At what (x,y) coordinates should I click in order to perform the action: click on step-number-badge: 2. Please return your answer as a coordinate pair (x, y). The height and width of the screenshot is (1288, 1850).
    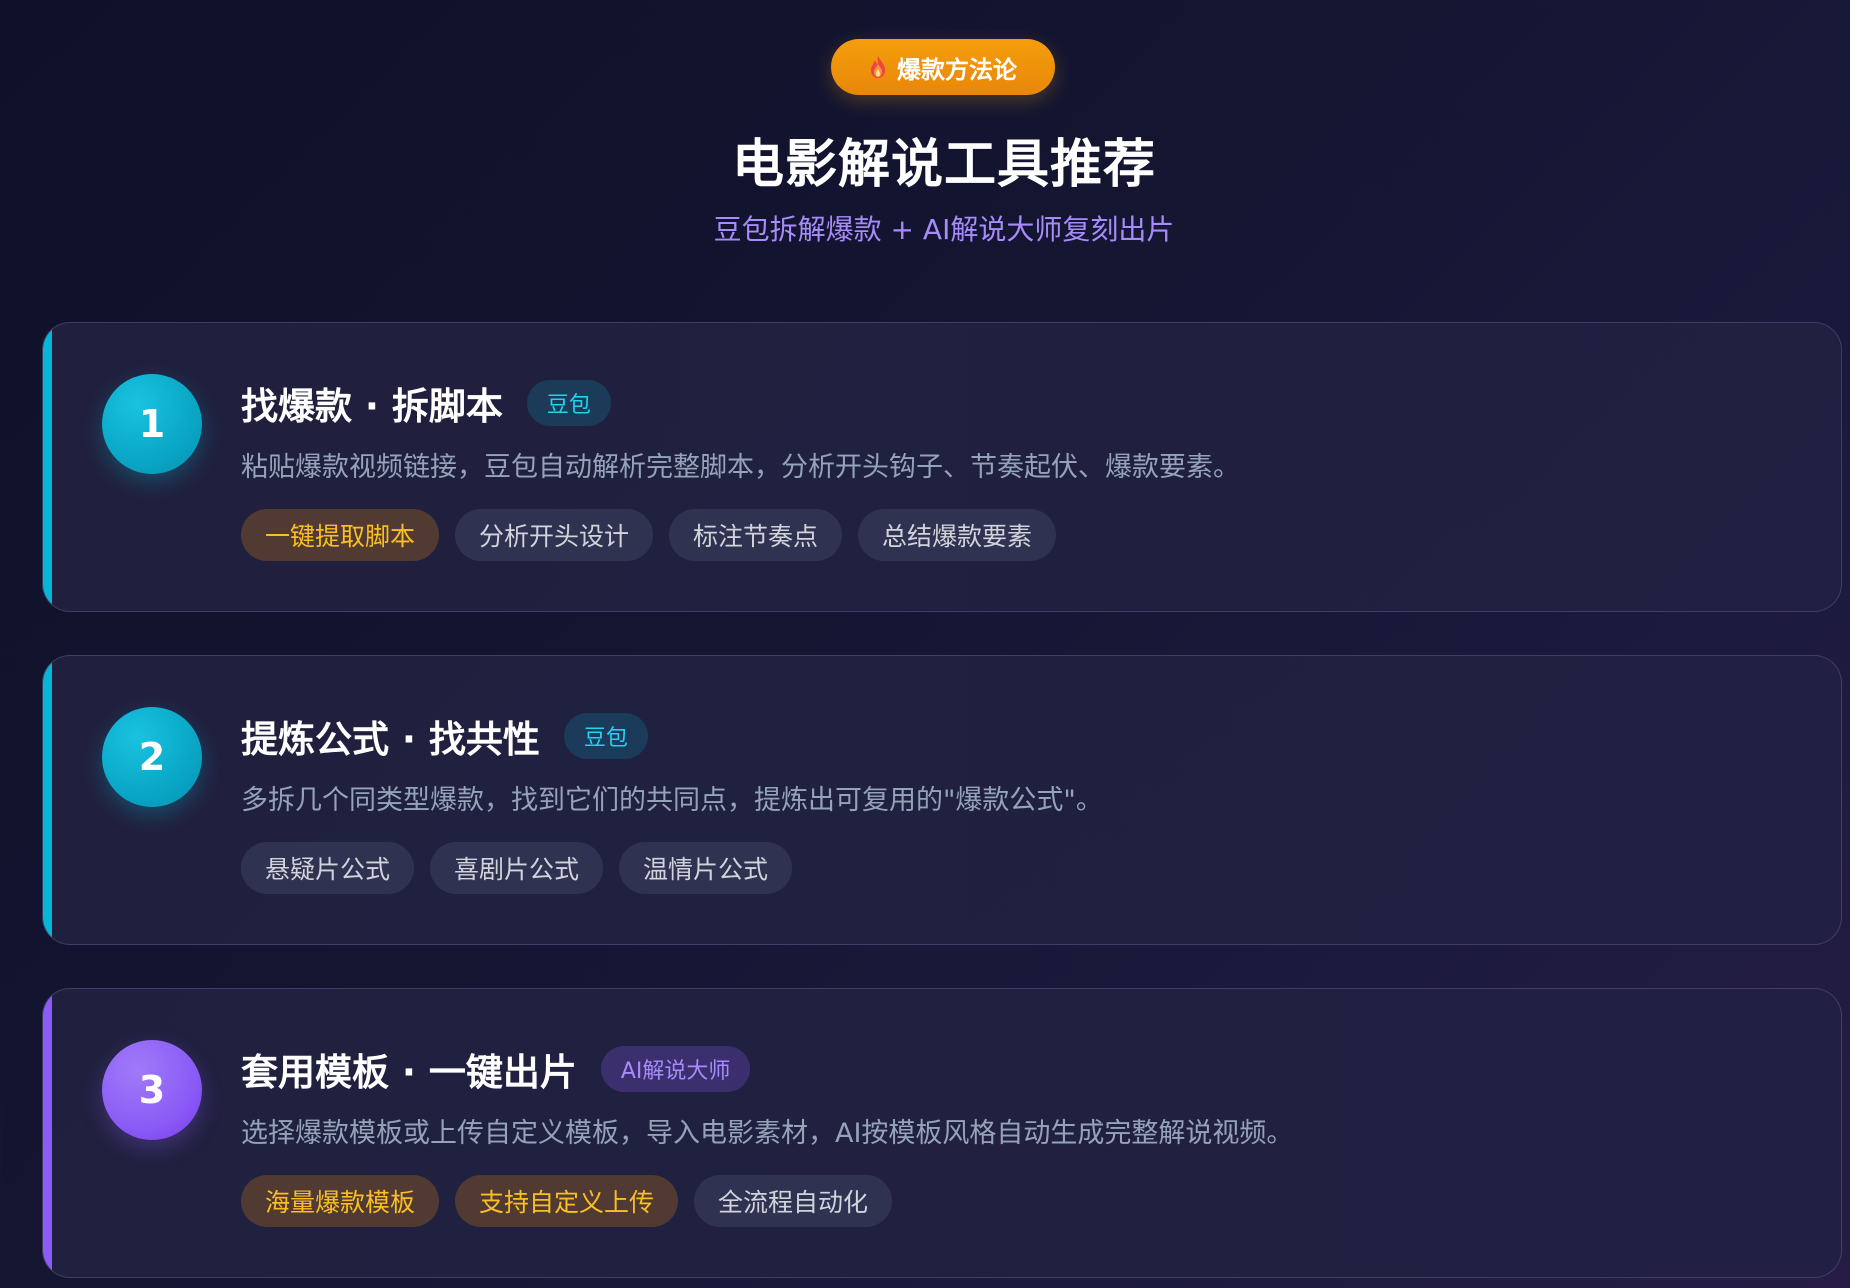
    Looking at the image, I should click on (152, 757).